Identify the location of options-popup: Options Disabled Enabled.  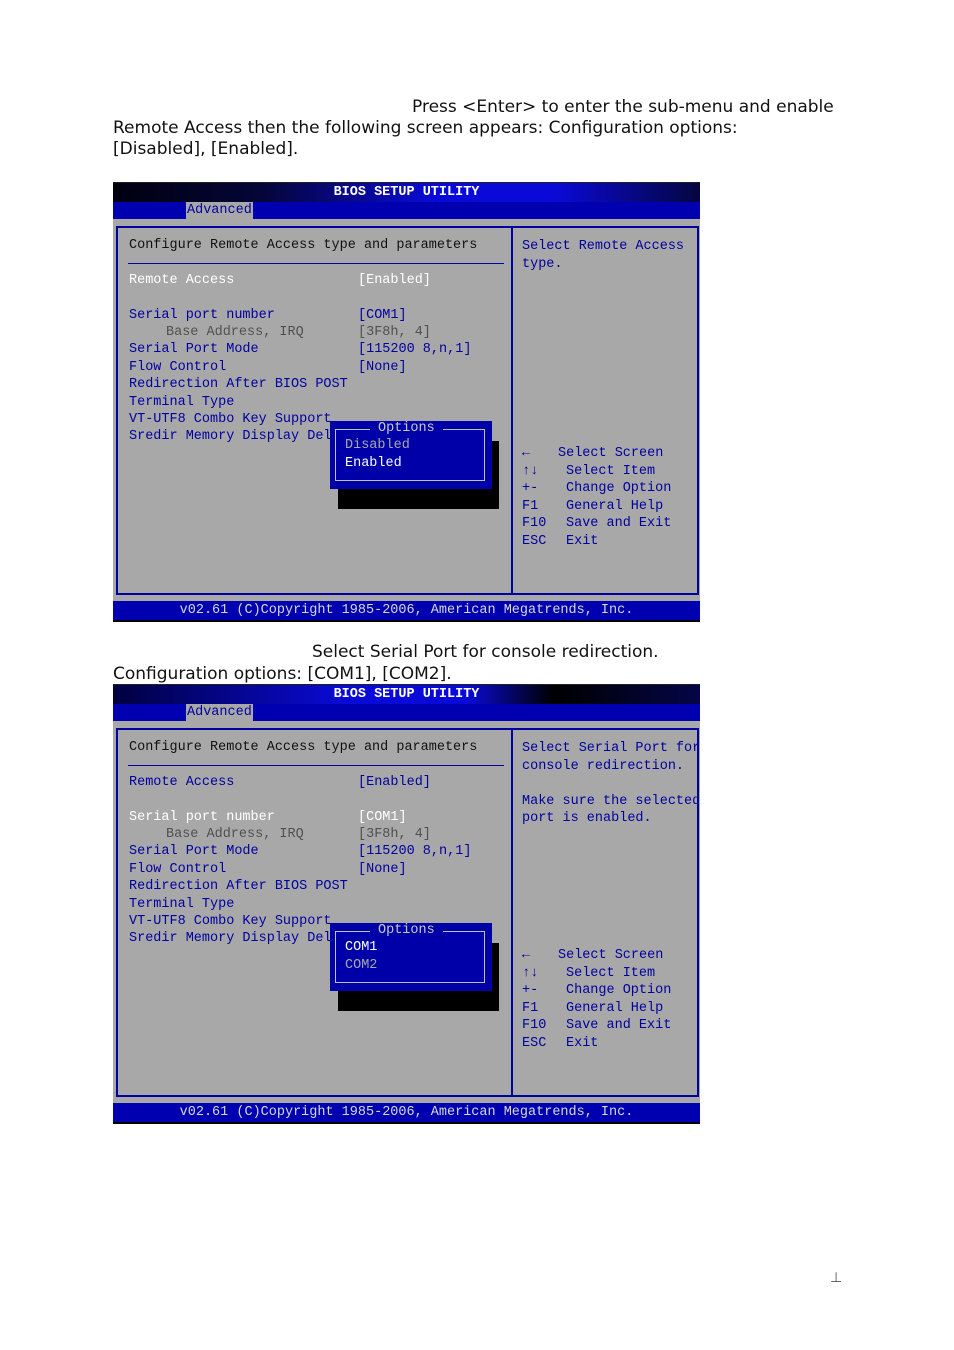
(411, 455).